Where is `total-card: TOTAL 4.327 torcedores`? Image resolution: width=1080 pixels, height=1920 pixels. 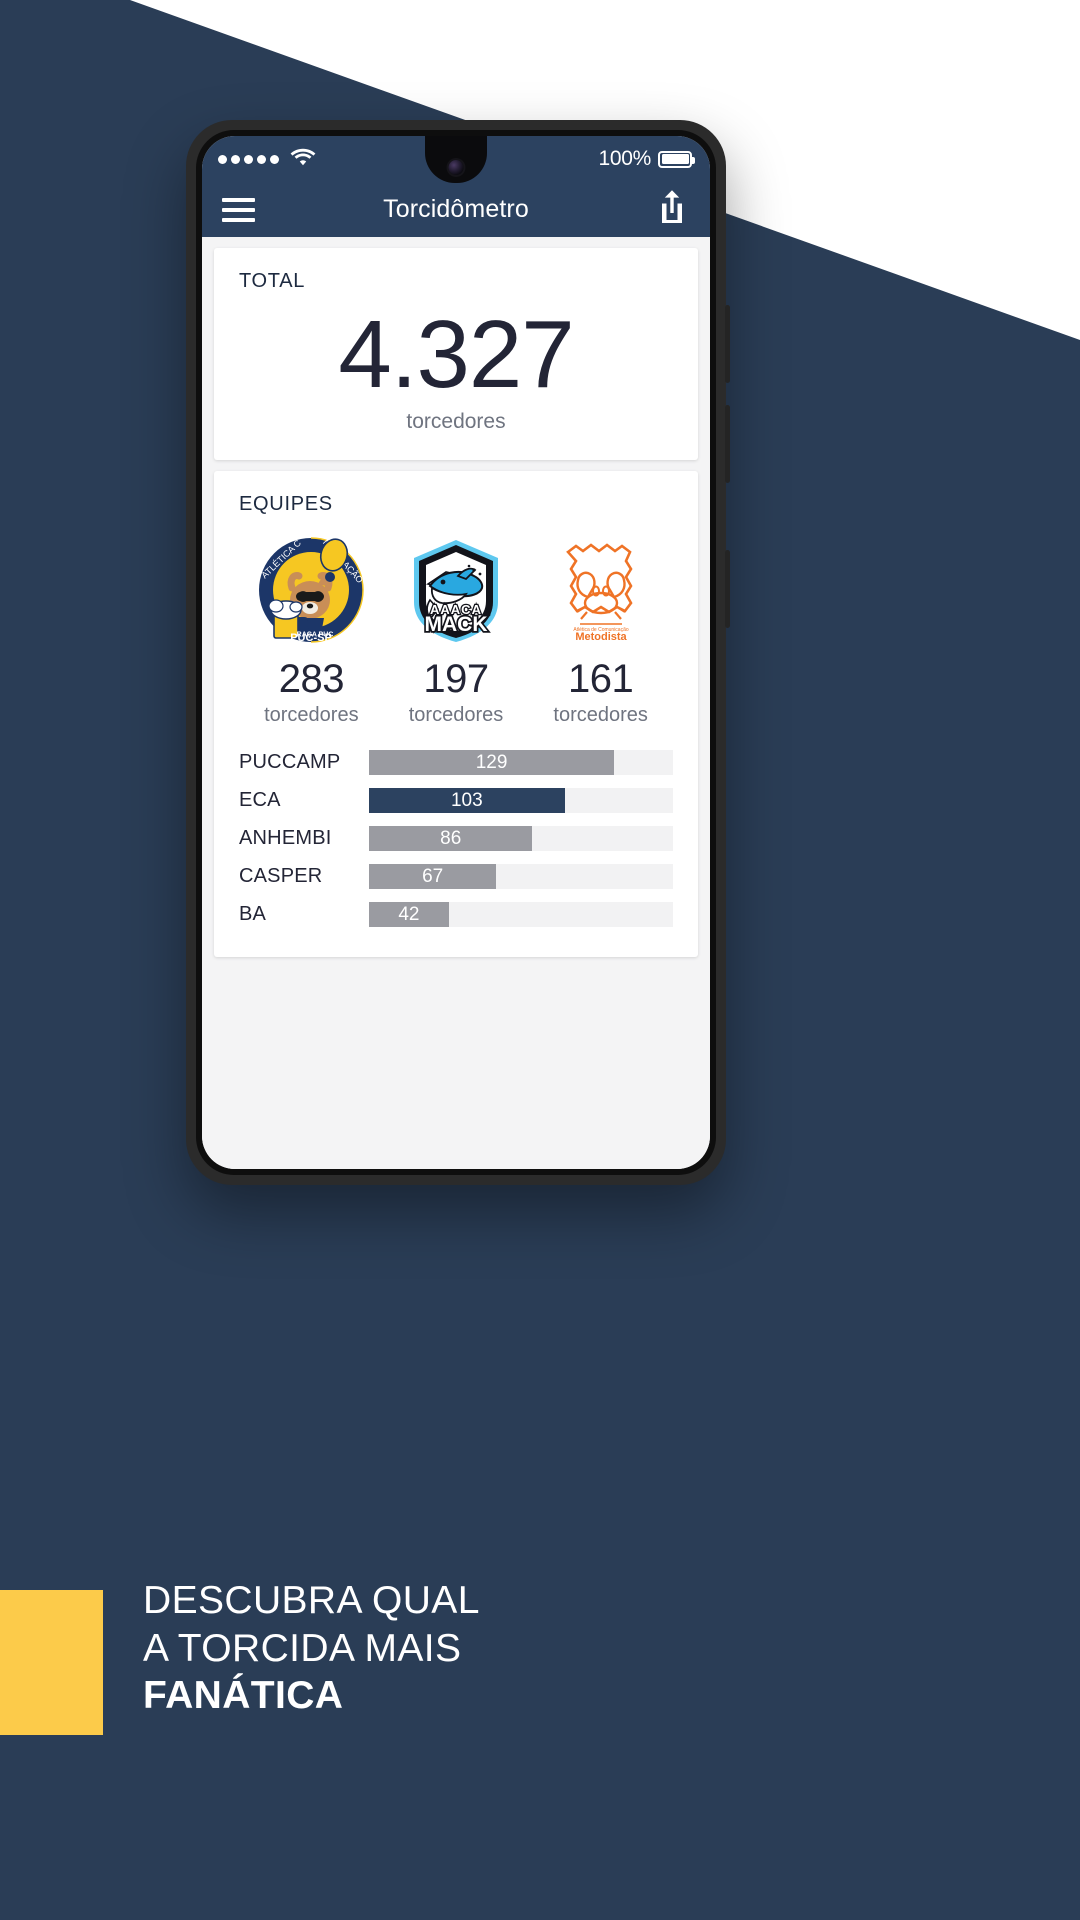 total-card: TOTAL 4.327 torcedores is located at coordinates (456, 354).